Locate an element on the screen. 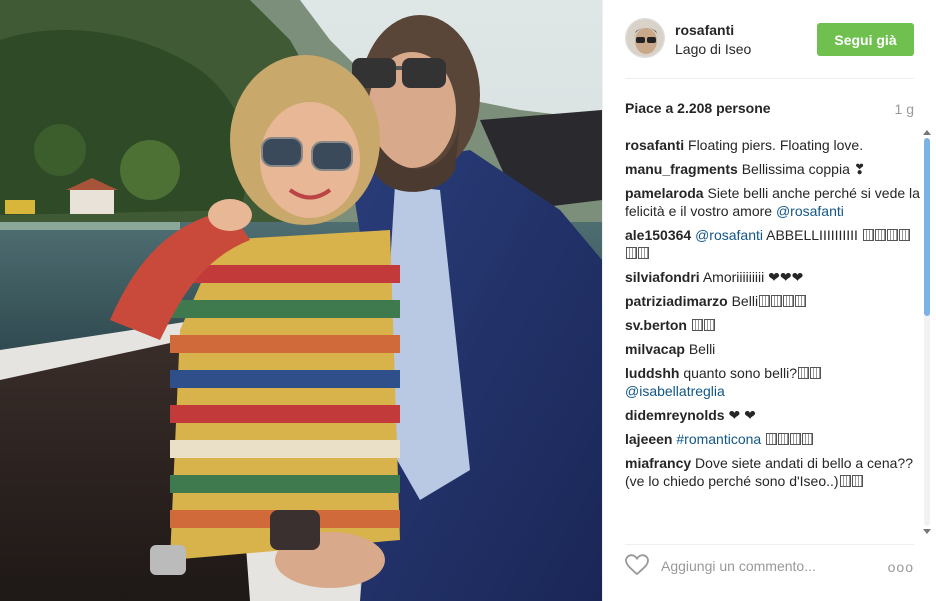  comment-mention: @isabellatreglia is located at coordinates (675, 391).